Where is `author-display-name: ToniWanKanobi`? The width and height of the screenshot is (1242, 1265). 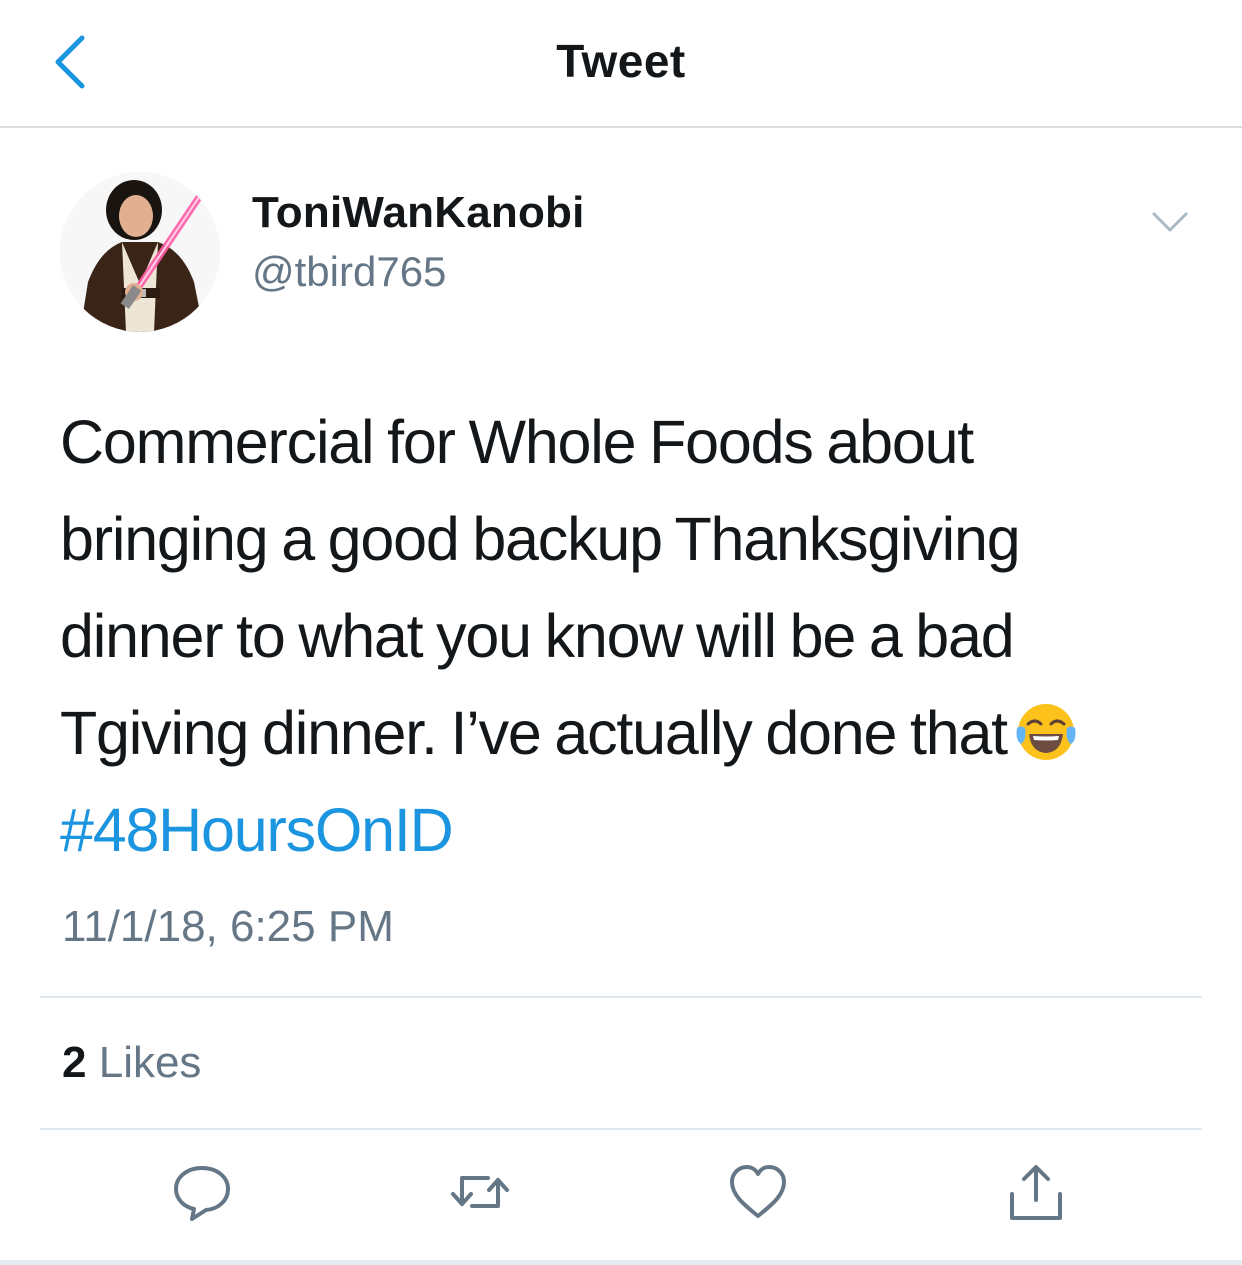
author-display-name: ToniWanKanobi is located at coordinates (418, 213).